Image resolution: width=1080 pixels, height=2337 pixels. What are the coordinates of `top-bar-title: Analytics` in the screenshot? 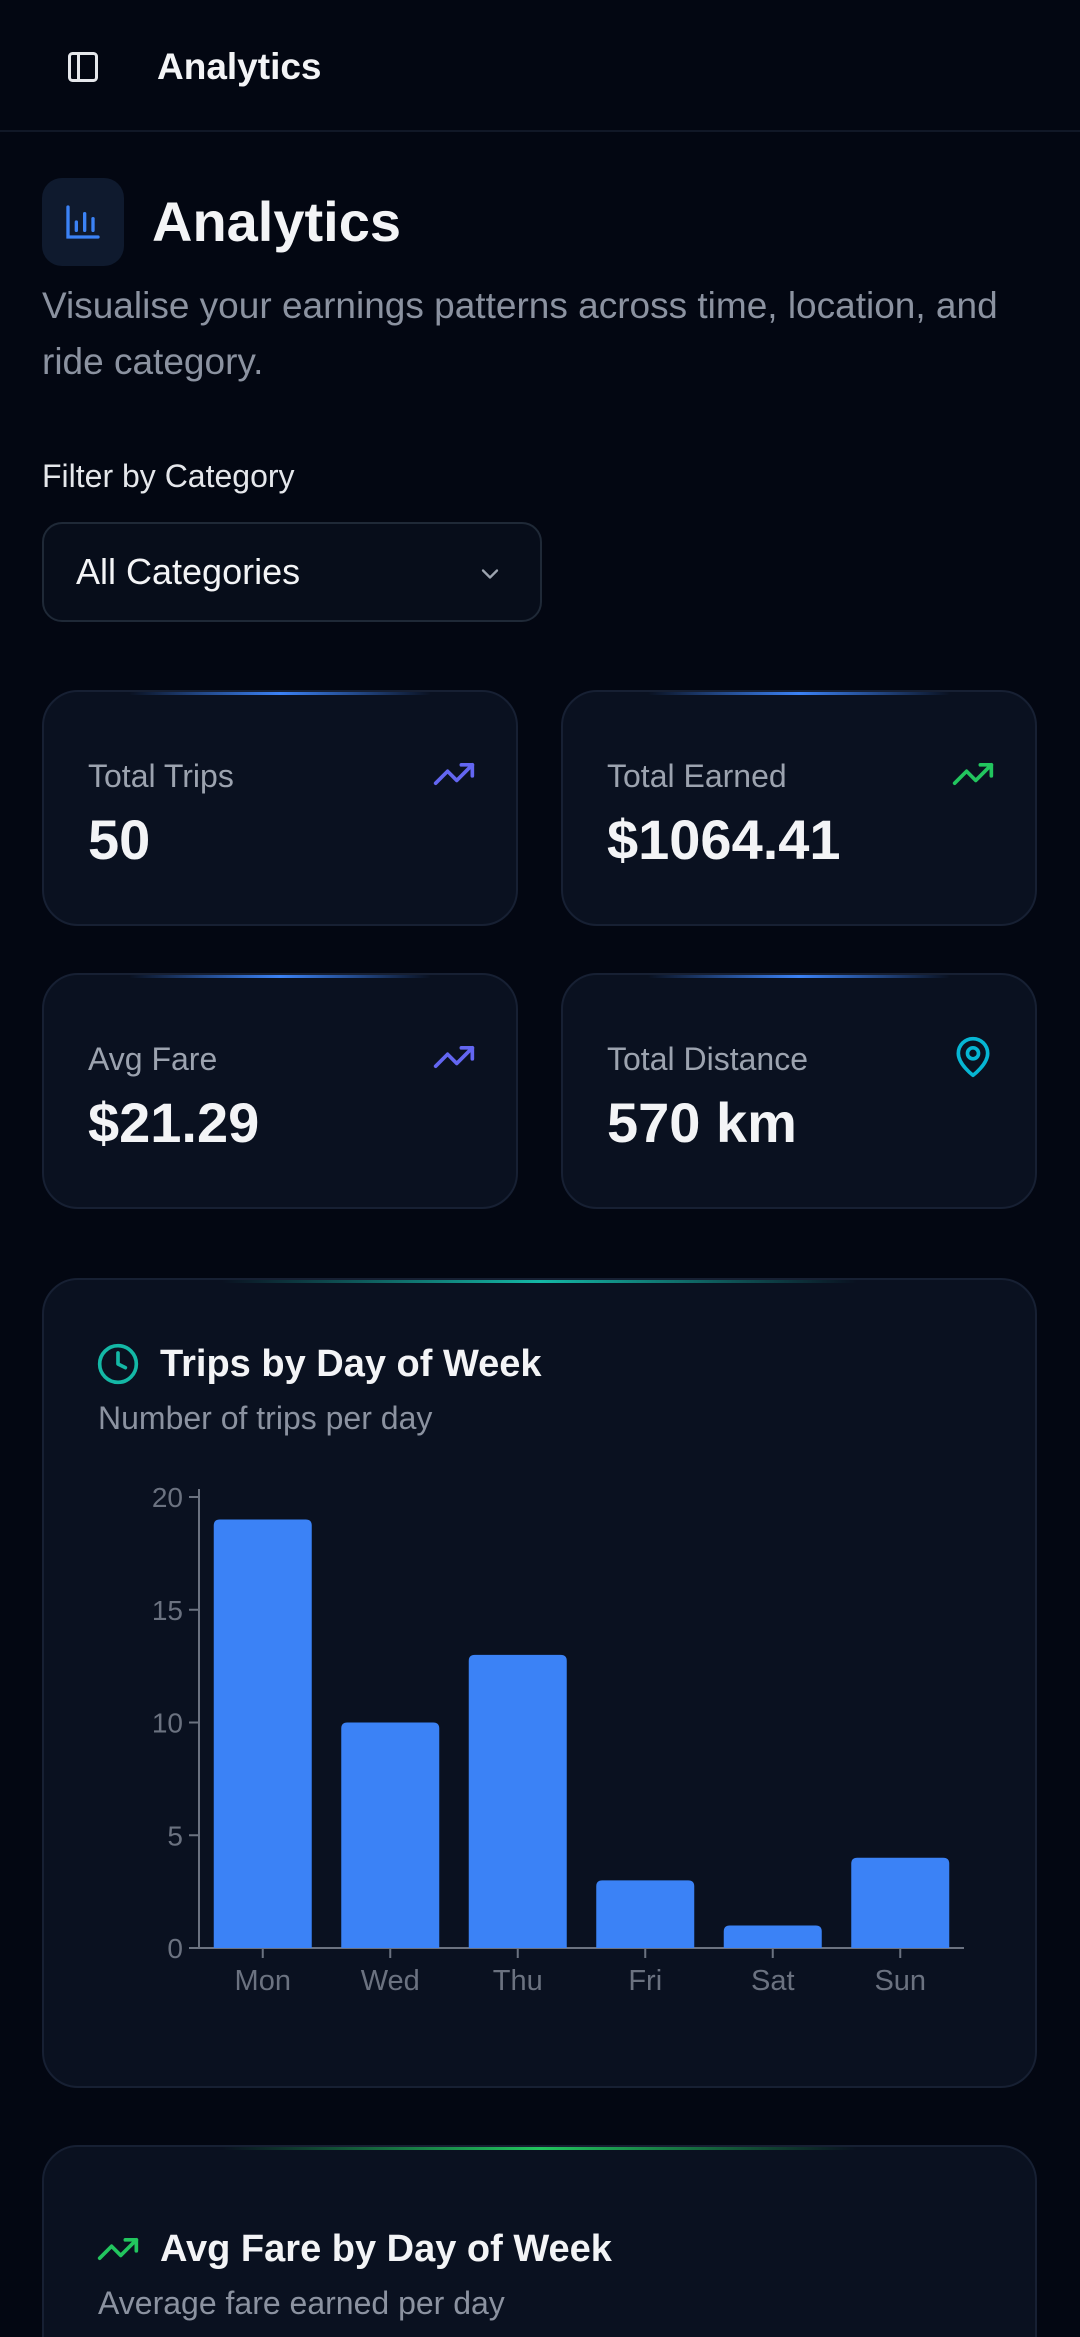 It's located at (239, 66).